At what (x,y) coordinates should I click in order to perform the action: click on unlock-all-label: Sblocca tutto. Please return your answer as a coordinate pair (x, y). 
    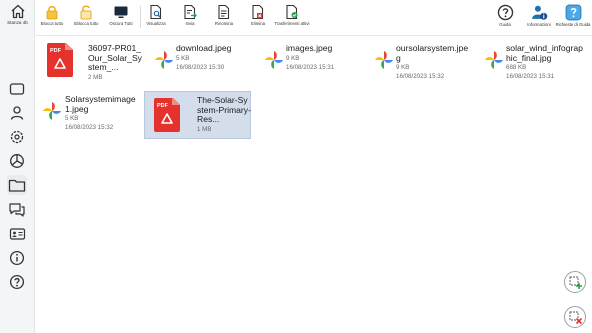
    Looking at the image, I should click on (86, 23).